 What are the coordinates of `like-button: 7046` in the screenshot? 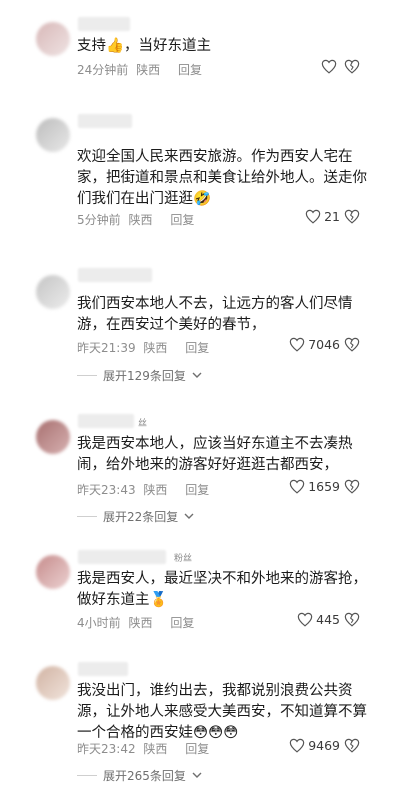 It's located at (314, 344).